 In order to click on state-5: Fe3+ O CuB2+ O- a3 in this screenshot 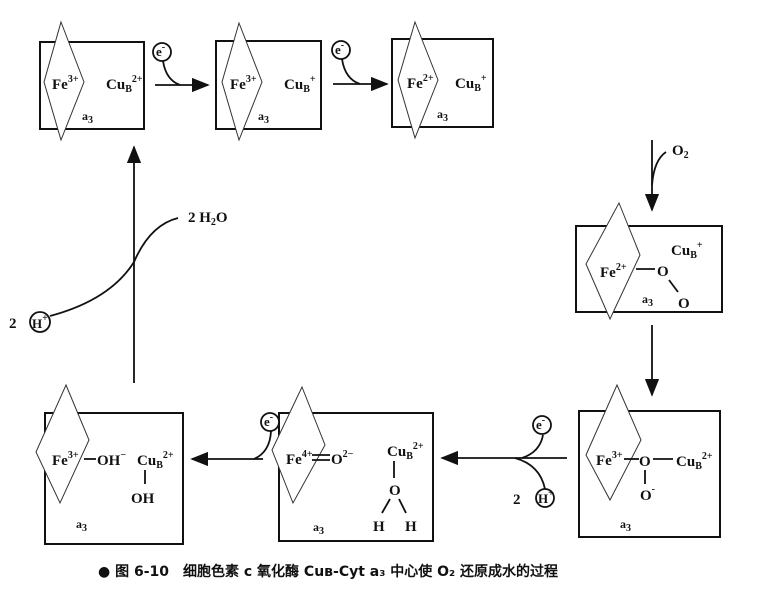, I will do `click(649, 460)`.